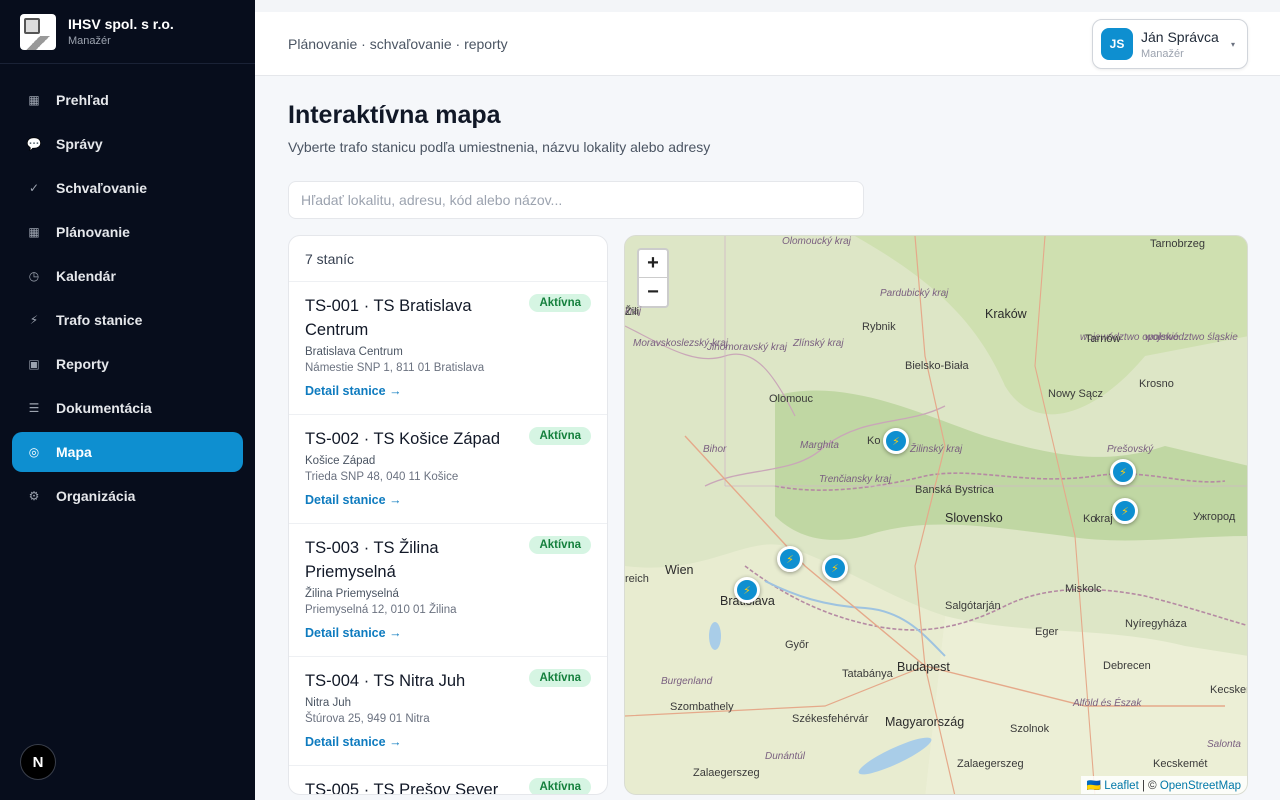  I want to click on gear-icon: ⚙, so click(34, 496).